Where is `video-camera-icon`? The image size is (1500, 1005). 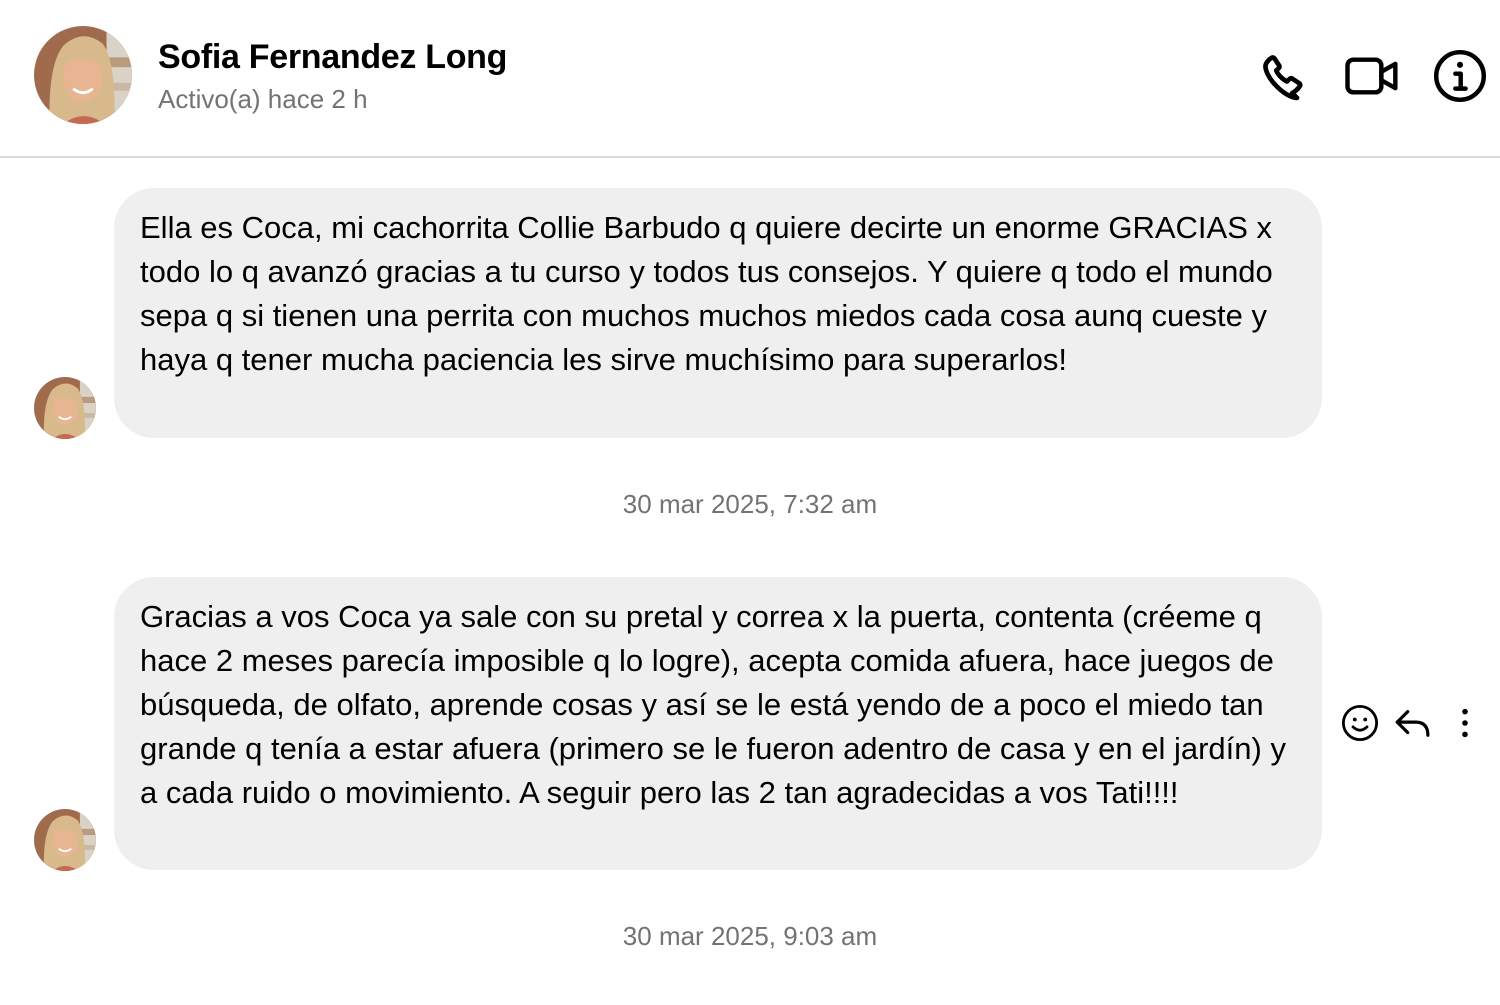 video-camera-icon is located at coordinates (1372, 76).